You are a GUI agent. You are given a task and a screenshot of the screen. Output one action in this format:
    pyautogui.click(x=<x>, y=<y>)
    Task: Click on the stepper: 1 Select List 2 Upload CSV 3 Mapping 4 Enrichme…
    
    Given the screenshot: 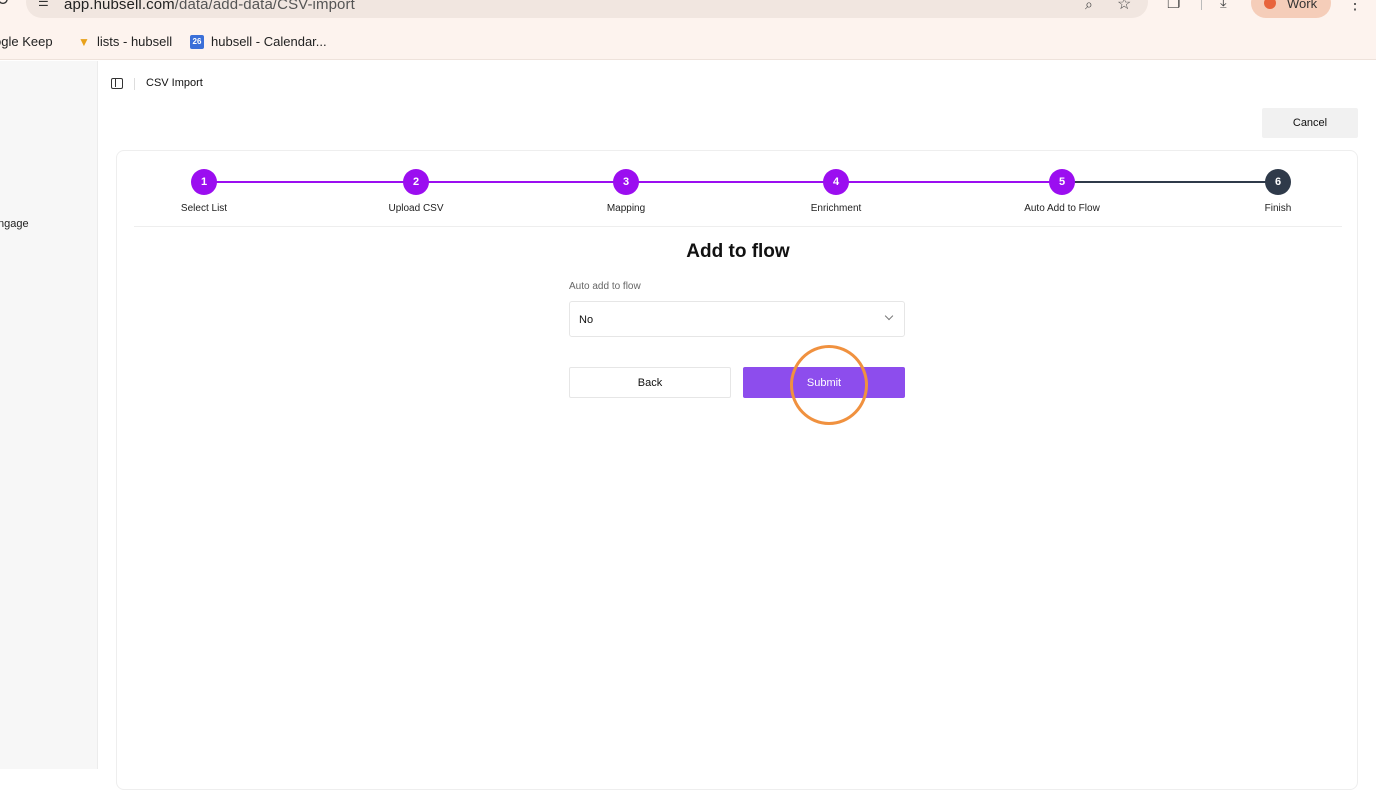 What is the action you would take?
    pyautogui.click(x=738, y=189)
    